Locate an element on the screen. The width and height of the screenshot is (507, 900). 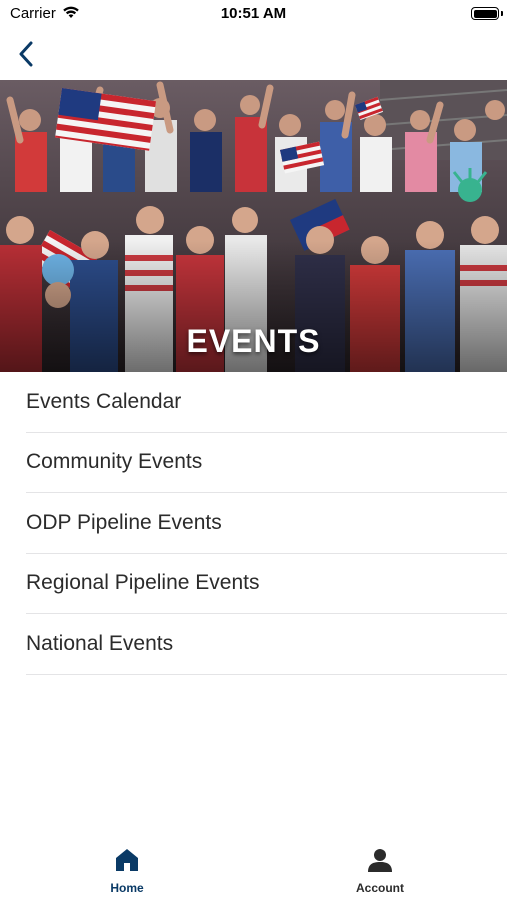
tab-bar: Home Account is located at coordinates (253, 867).